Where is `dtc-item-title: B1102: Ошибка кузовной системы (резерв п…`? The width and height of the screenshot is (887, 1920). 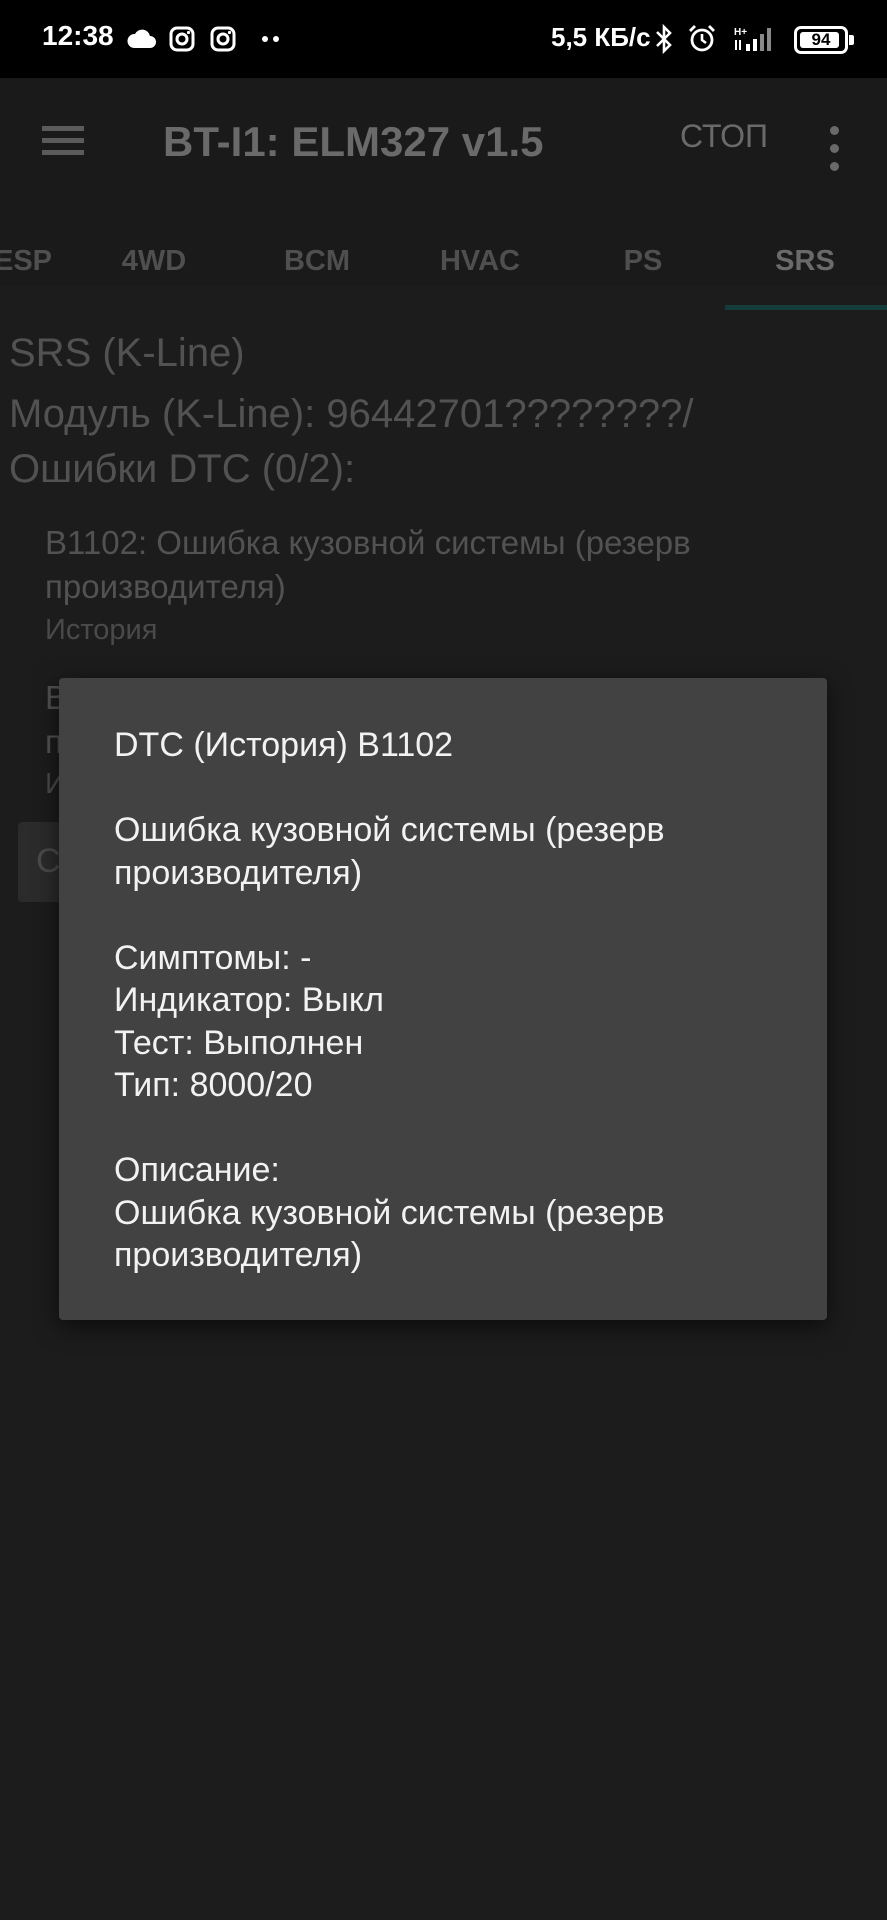 dtc-item-title: B1102: Ошибка кузовной системы (резерв п… is located at coordinates (435, 565).